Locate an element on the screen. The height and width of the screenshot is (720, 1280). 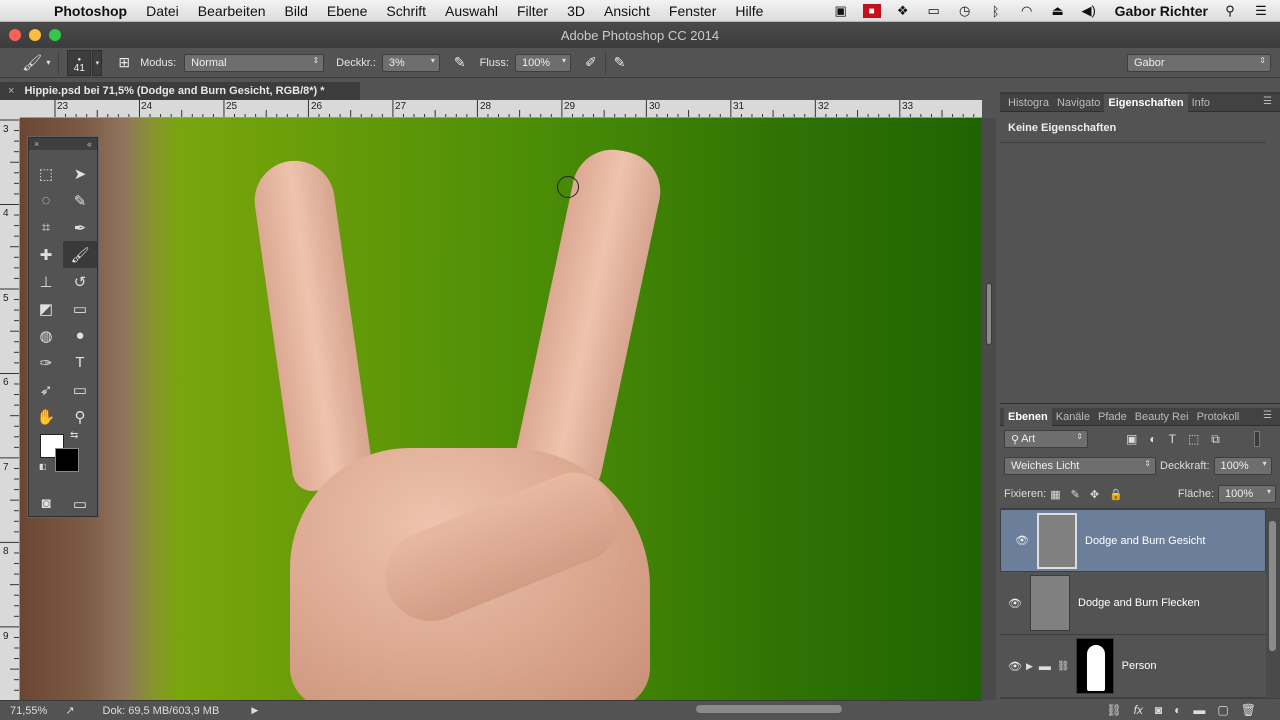
expand-group-icon: ▶ is located at coordinates (1029, 666).